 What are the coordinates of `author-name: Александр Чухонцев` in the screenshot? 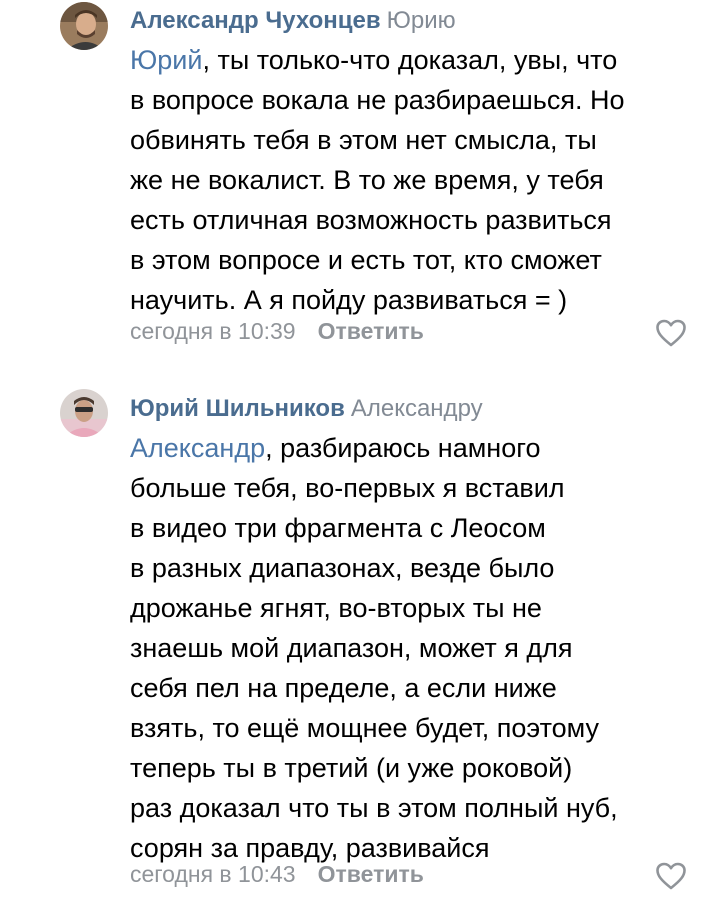 It's located at (255, 20).